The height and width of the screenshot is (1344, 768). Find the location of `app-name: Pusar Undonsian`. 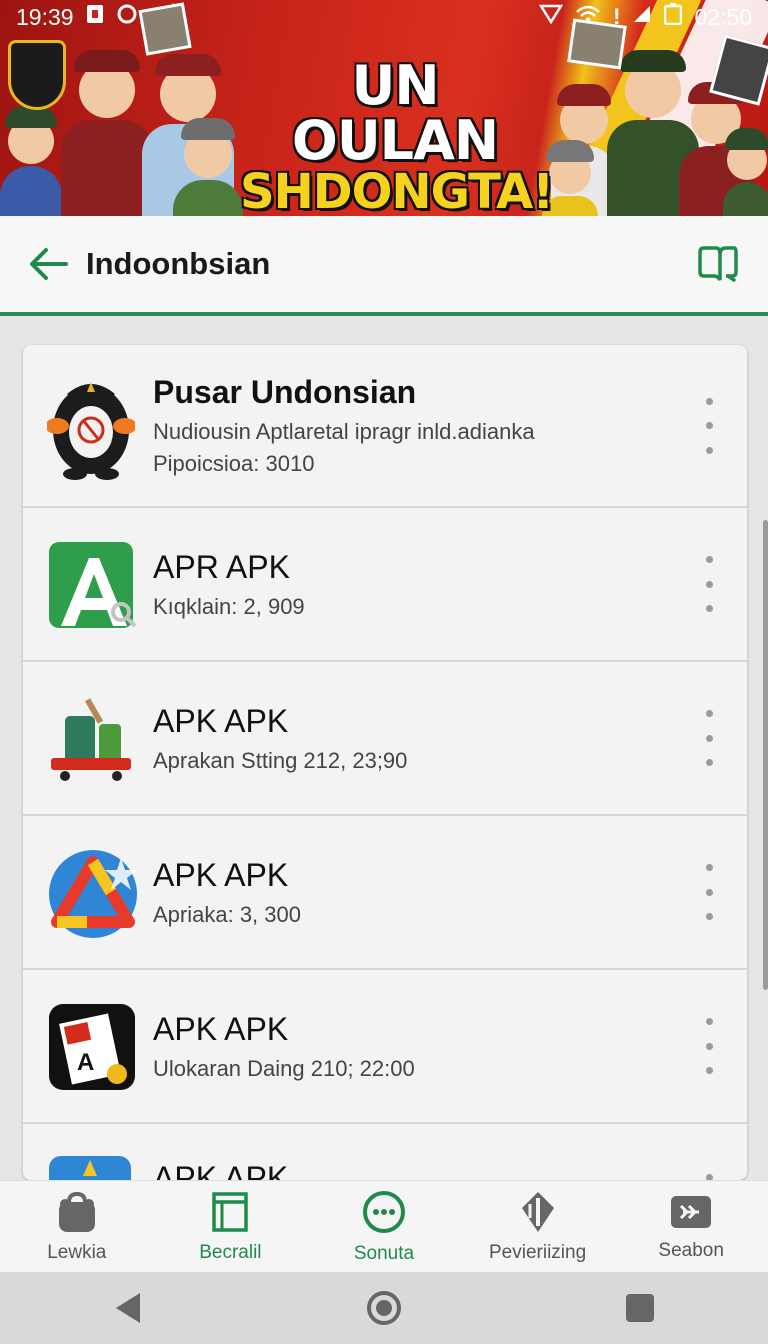

app-name: Pusar Undonsian is located at coordinates (285, 392).